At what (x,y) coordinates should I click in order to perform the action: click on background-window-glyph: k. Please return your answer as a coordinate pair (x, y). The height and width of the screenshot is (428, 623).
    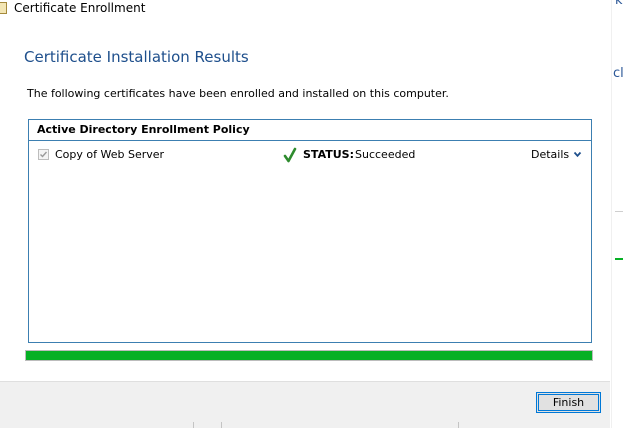
    Looking at the image, I should click on (619, 4).